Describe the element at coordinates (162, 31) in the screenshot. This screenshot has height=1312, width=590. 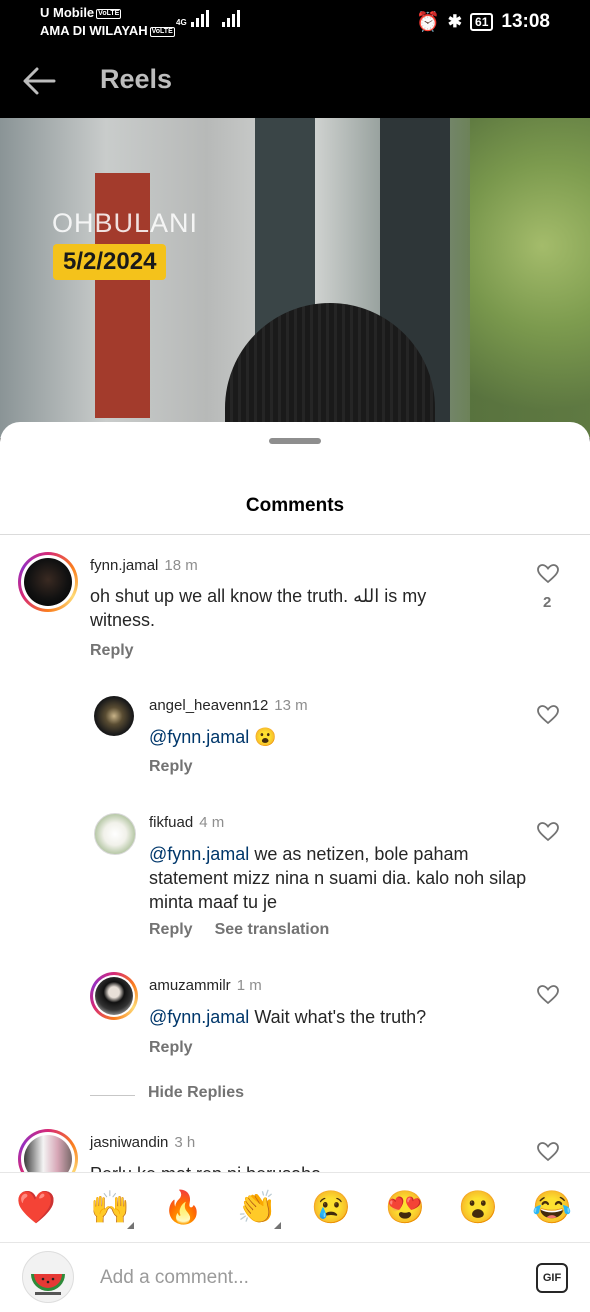
I see `volte-badge-2: VoLTE` at that location.